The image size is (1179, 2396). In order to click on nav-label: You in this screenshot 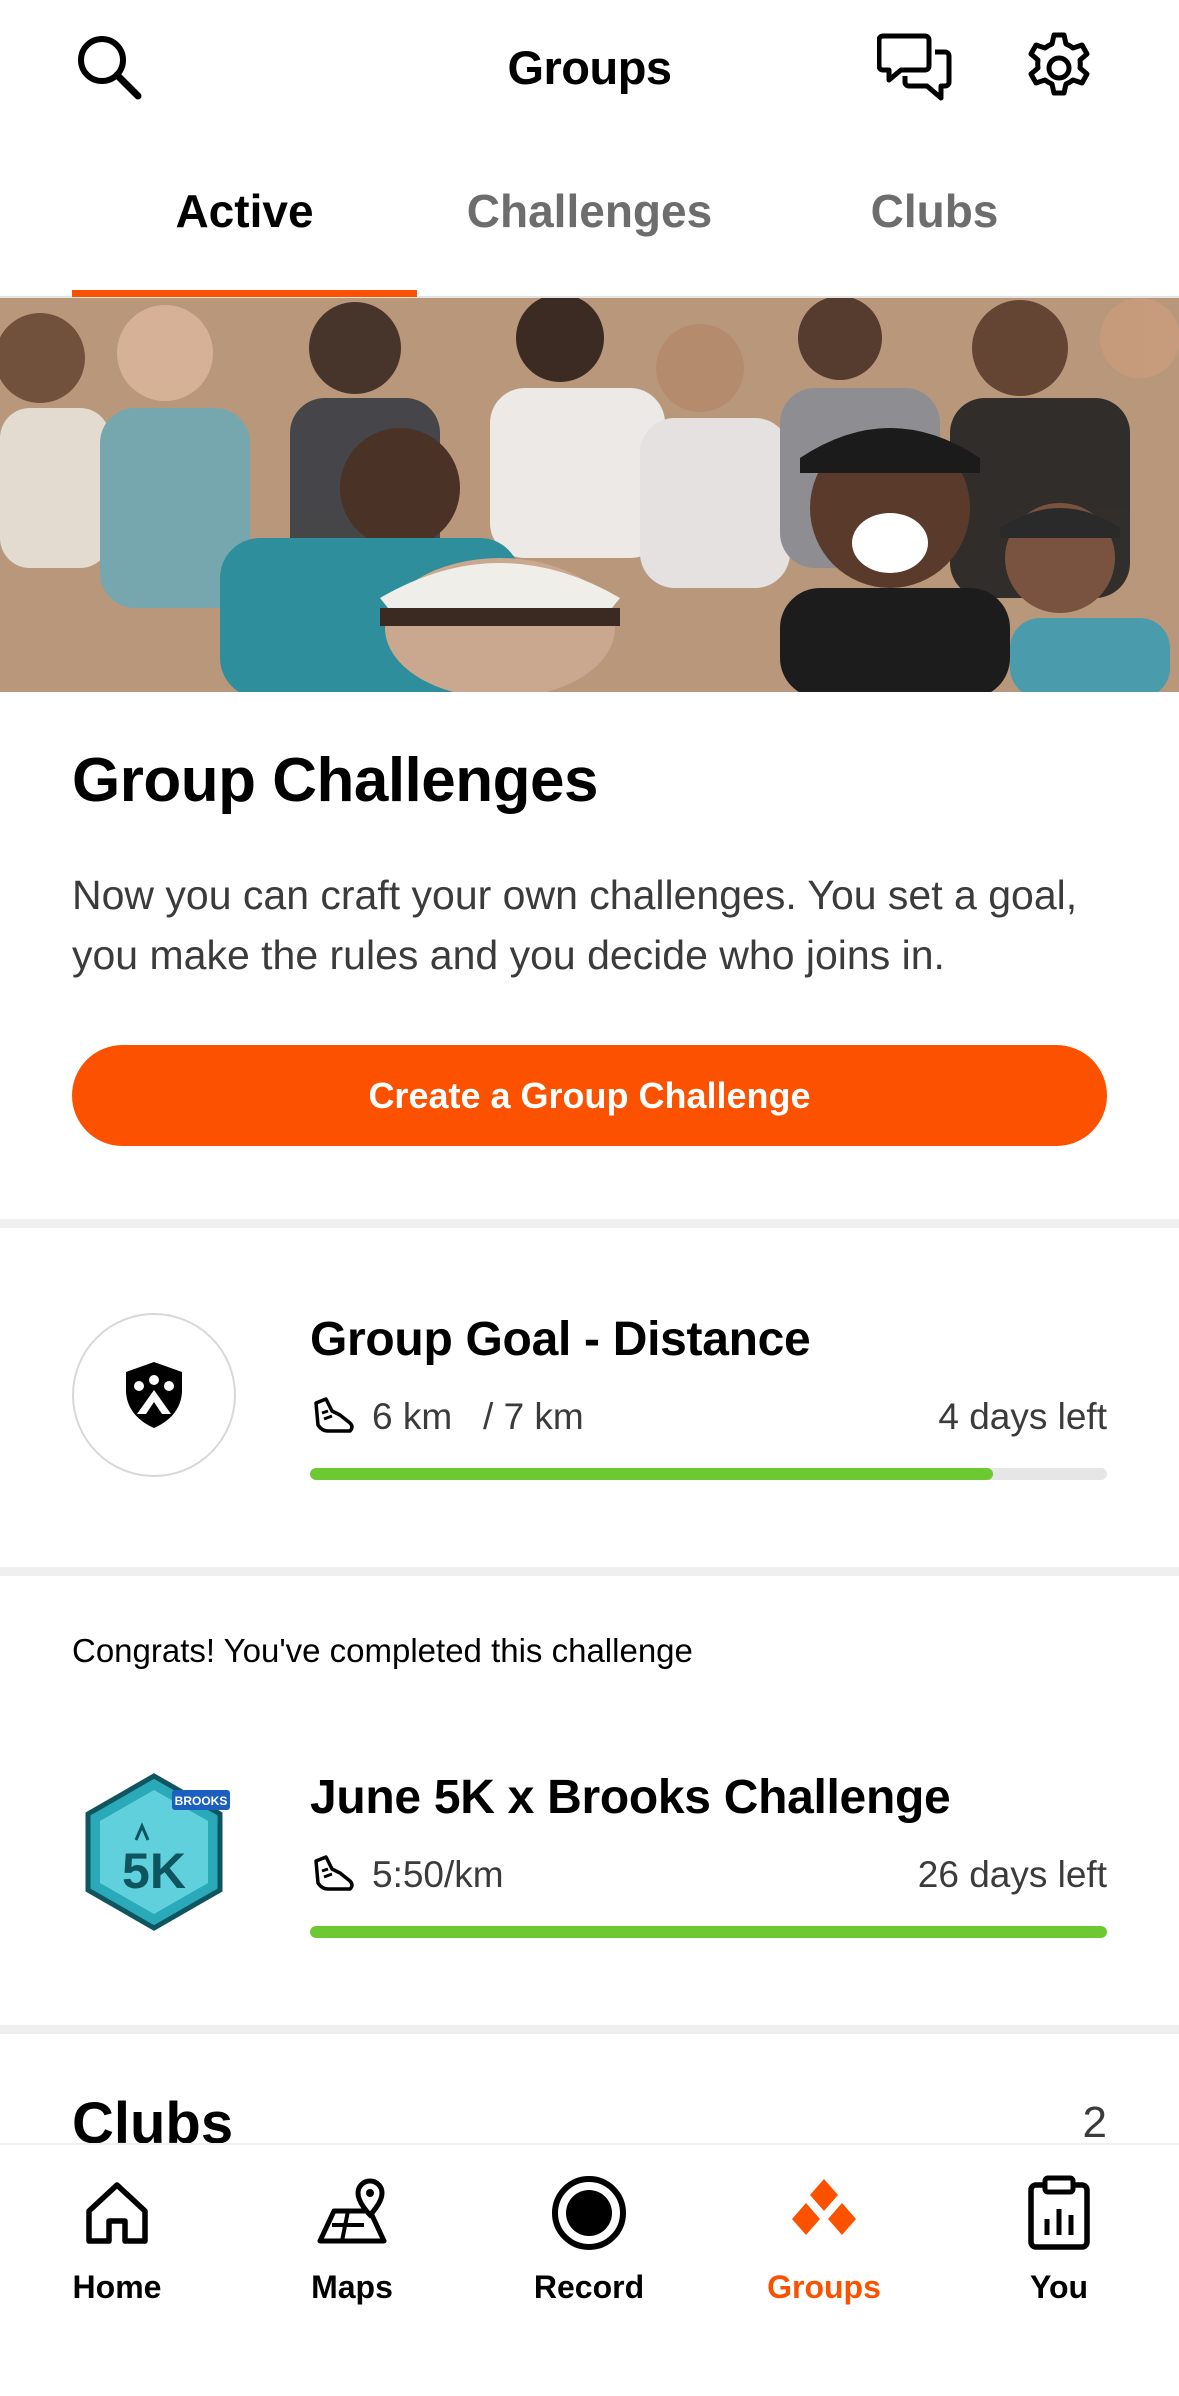, I will do `click(1059, 2287)`.